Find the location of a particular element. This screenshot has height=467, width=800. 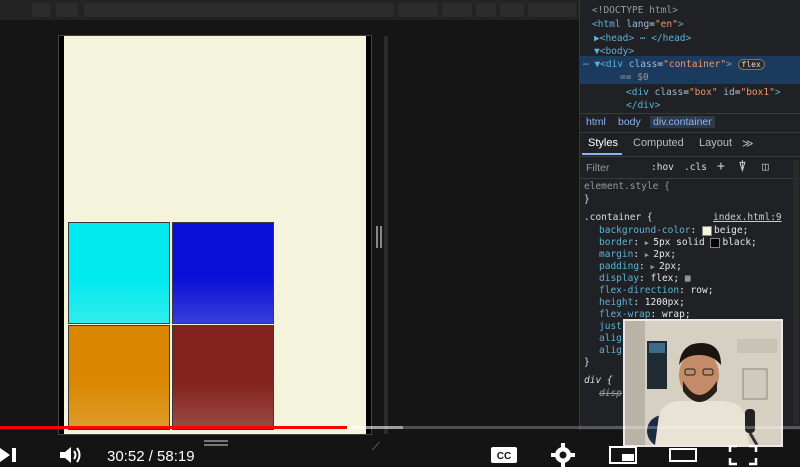

breadcrumb-div-container: div.container is located at coordinates (682, 122).